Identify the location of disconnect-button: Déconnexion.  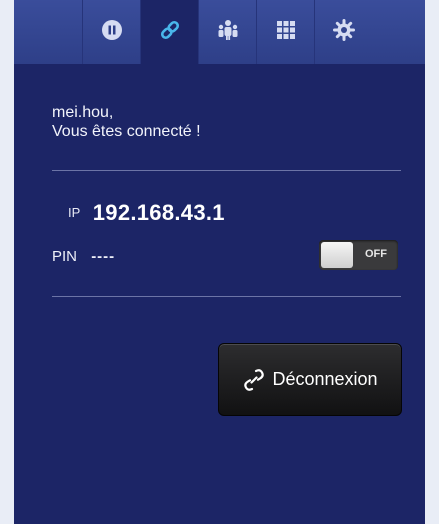
(310, 379).